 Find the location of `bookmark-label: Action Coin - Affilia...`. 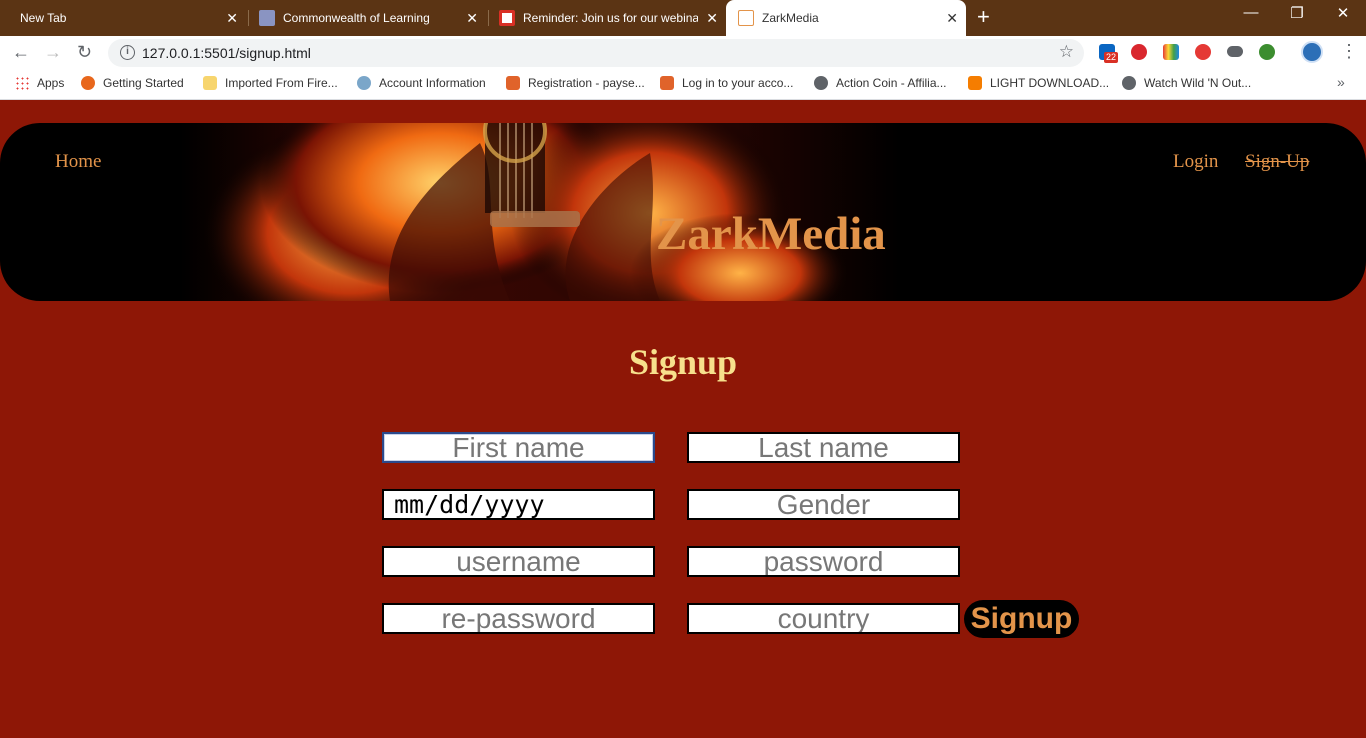

bookmark-label: Action Coin - Affilia... is located at coordinates (891, 83).